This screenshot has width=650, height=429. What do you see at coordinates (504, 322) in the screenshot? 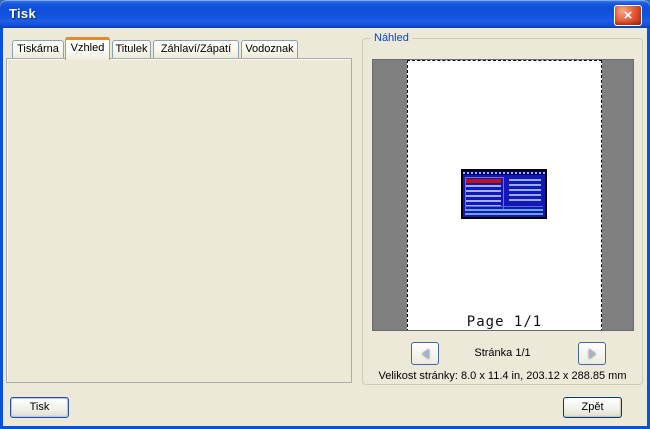
I see `page-number-label: Page 1/1` at bounding box center [504, 322].